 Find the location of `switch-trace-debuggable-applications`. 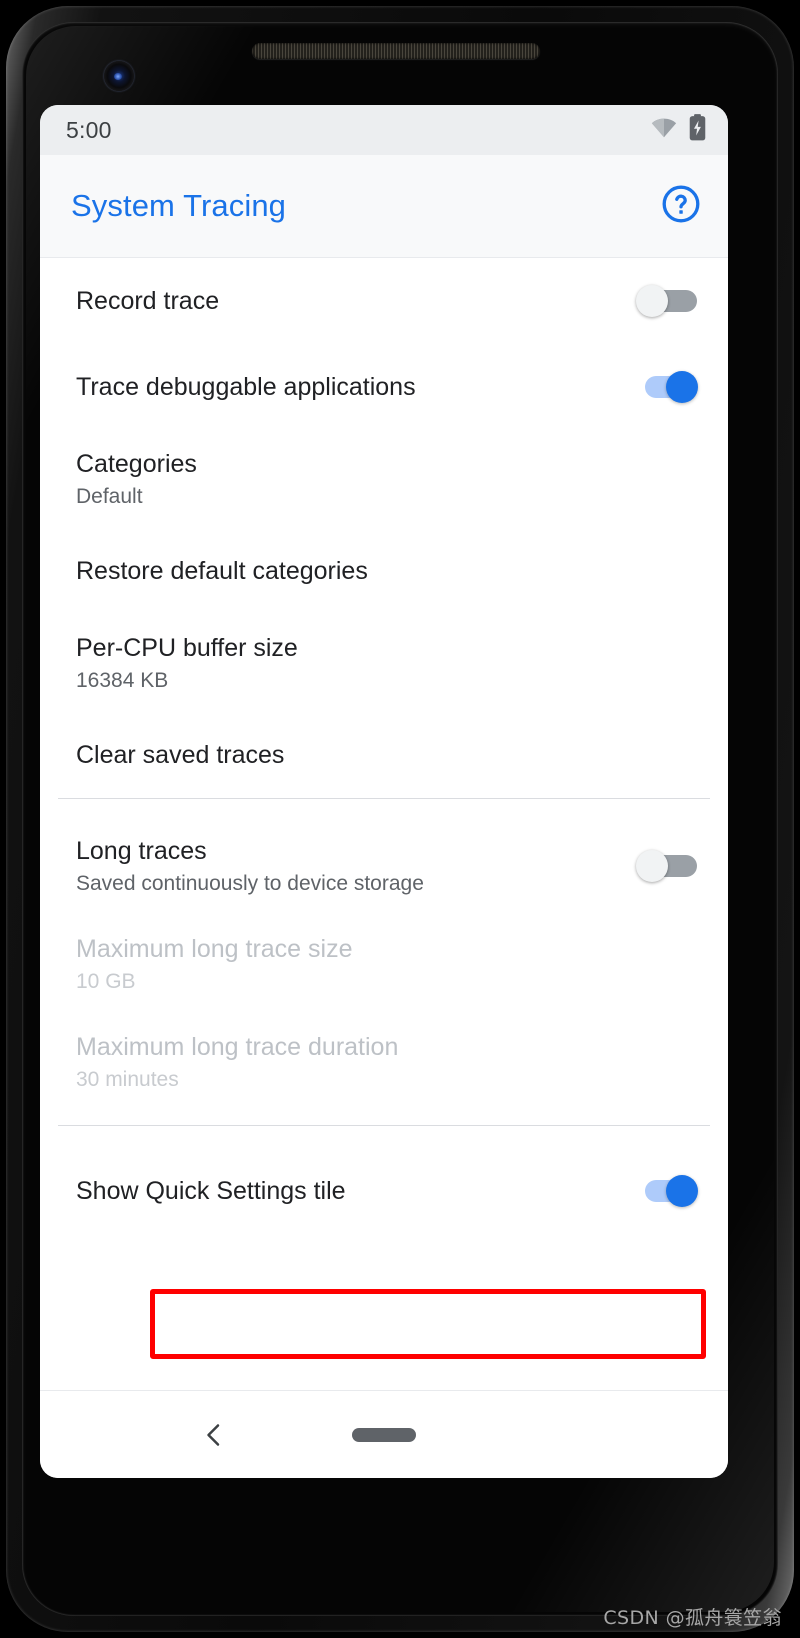

switch-trace-debuggable-applications is located at coordinates (667, 387).